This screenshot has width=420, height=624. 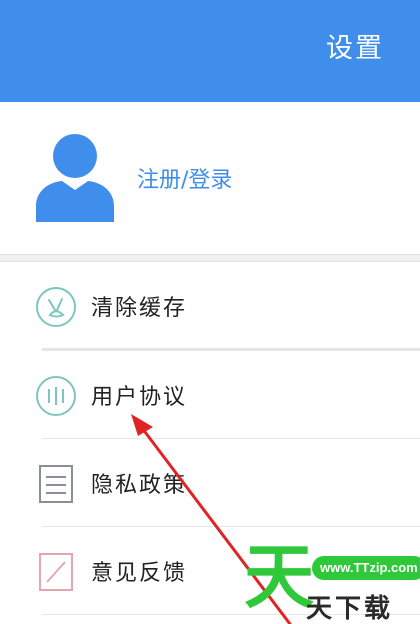 I want to click on broom-icon, so click(x=56, y=307).